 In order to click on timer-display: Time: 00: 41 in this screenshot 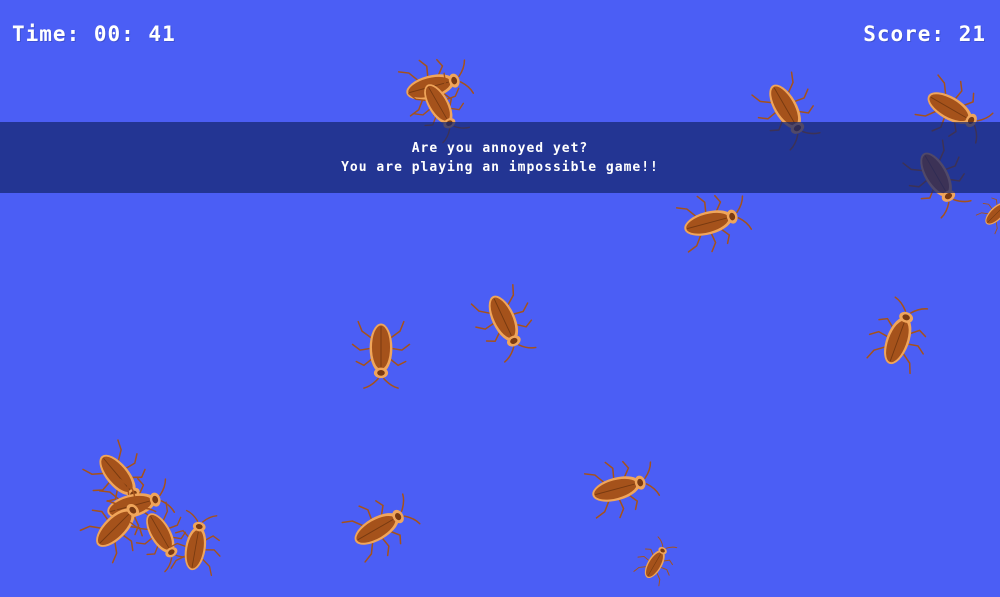, I will do `click(94, 34)`.